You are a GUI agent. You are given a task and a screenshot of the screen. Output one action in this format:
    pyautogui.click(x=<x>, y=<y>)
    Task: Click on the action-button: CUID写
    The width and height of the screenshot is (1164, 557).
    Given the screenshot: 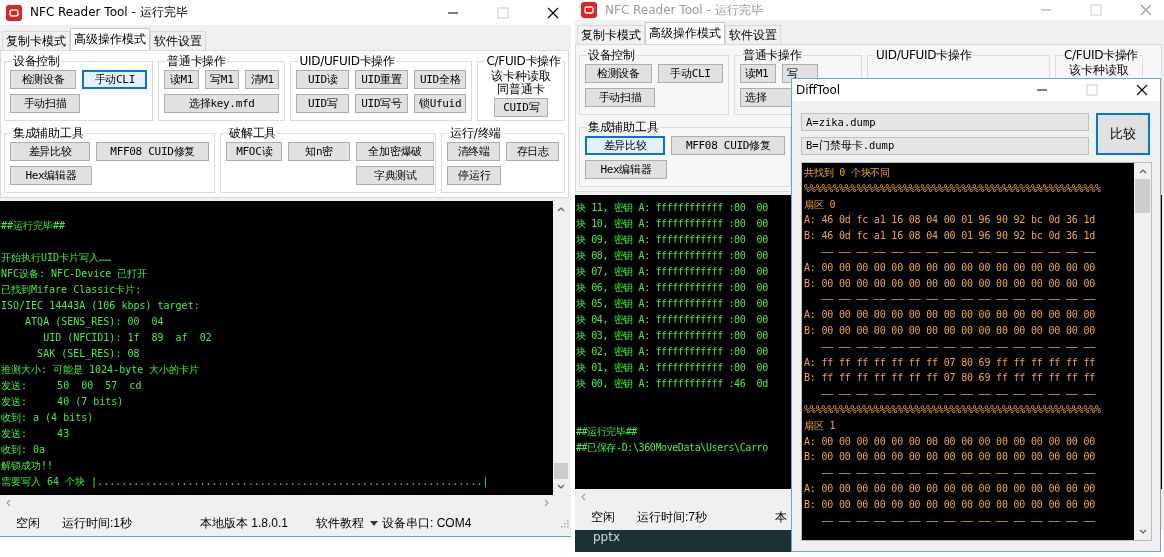 What is the action you would take?
    pyautogui.click(x=521, y=107)
    